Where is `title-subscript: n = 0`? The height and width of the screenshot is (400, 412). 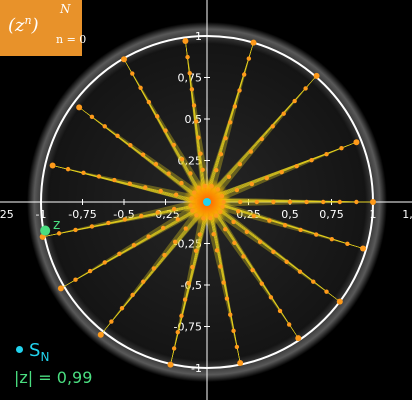
title-subscript: n = 0 is located at coordinates (71, 39).